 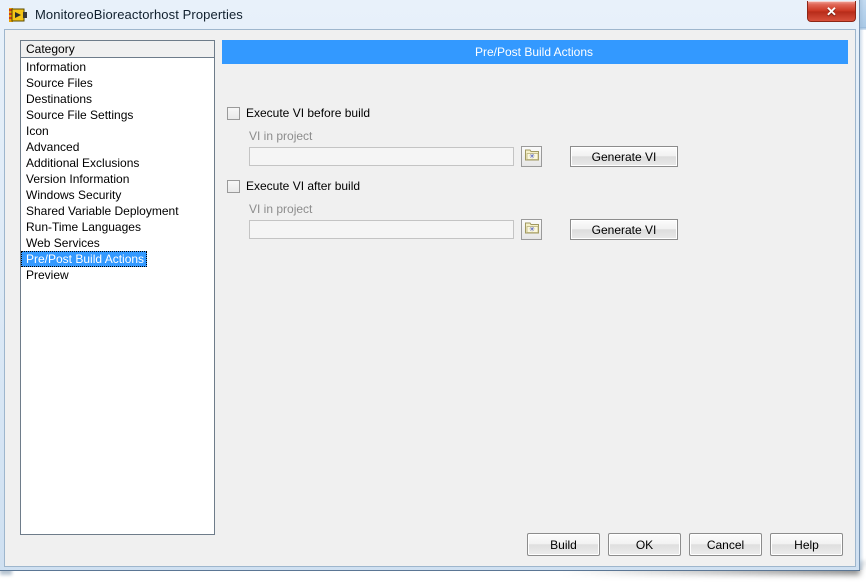 I want to click on category-item-label: Source File Settings, so click(x=80, y=115).